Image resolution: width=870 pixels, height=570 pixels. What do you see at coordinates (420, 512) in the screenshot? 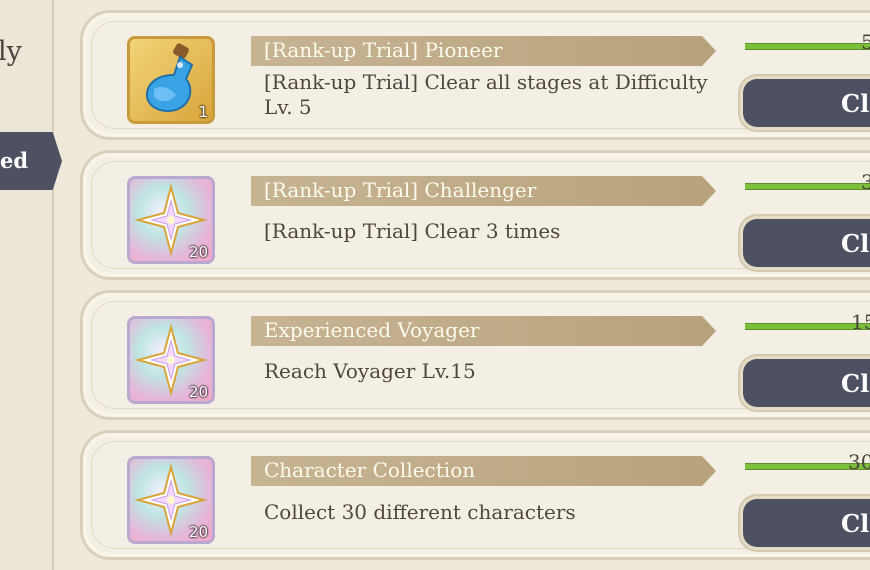
I see `quest-description: Collect 30 different characters` at bounding box center [420, 512].